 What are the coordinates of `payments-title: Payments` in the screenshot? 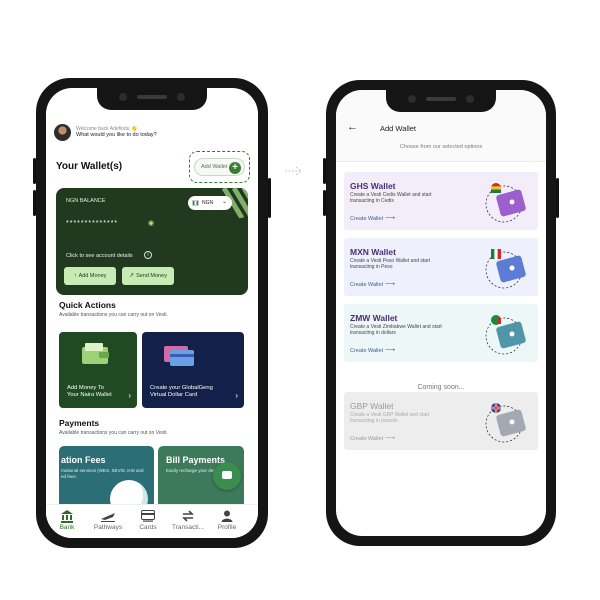 It's located at (79, 423).